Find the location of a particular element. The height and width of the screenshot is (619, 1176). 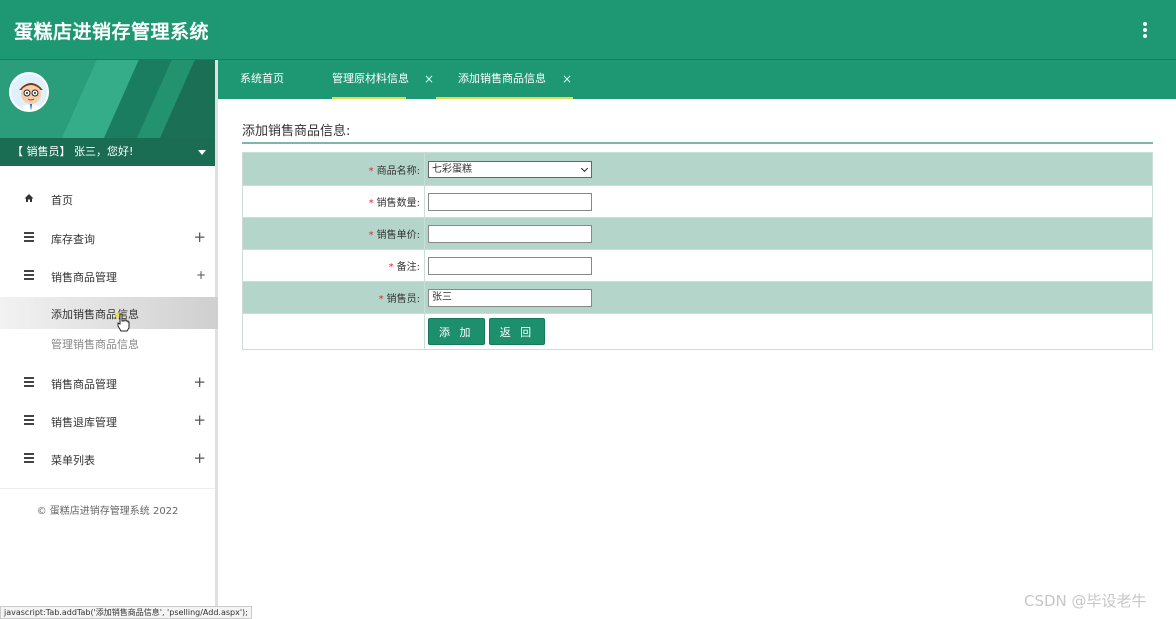

tab-label: 添加销售商品信息 is located at coordinates (502, 78).